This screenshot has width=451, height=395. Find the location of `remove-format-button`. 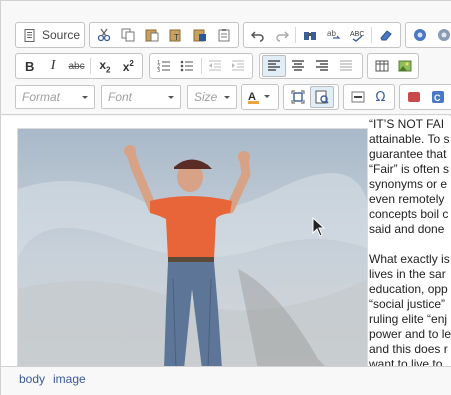

remove-format-button is located at coordinates (386, 35).